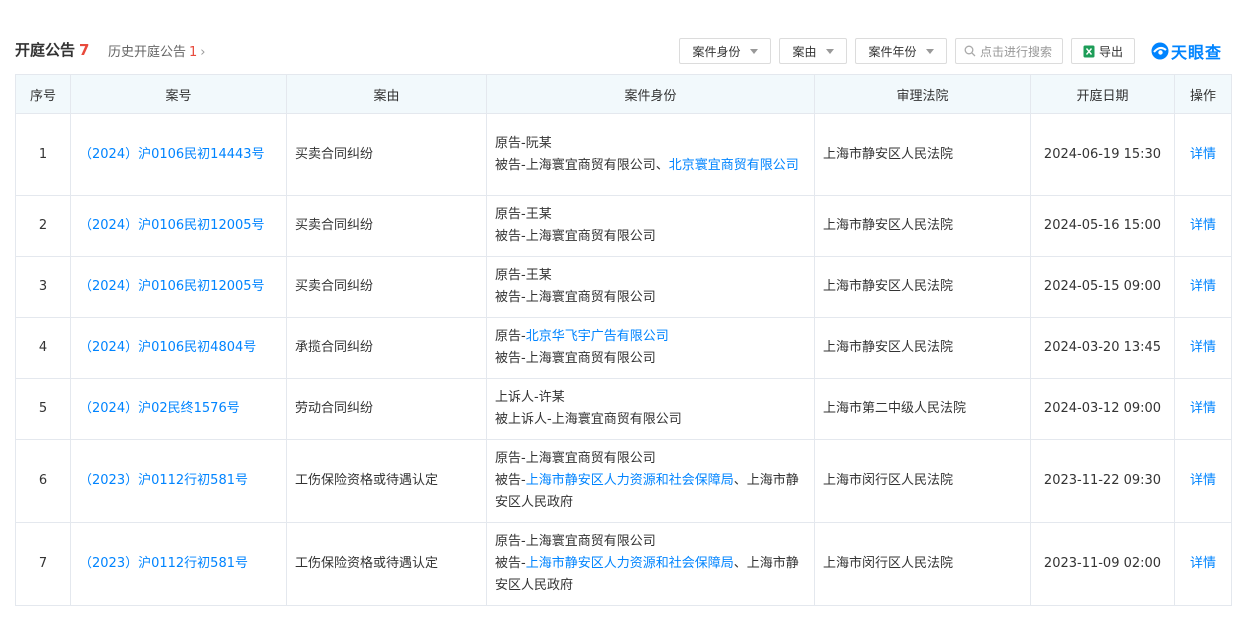 The height and width of the screenshot is (621, 1238). I want to click on section-title: 开庭公告 7, so click(52, 49).